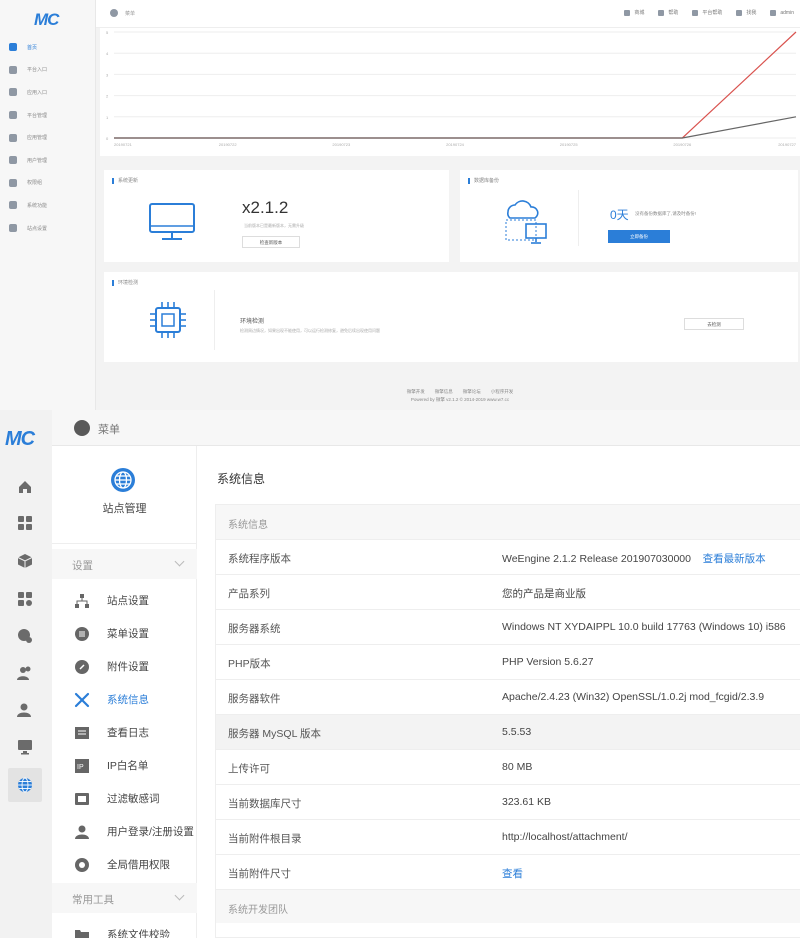 This screenshot has width=800, height=938. Describe the element at coordinates (252, 322) in the screenshot. I see `env-heading: 环境检测` at that location.